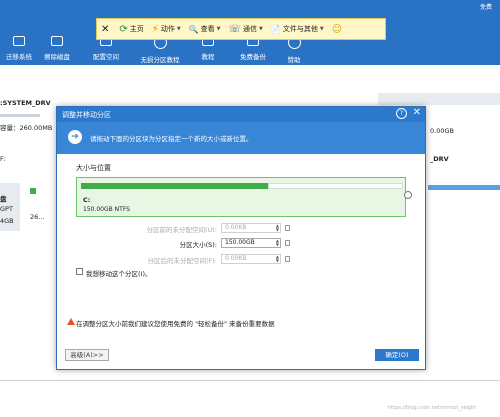  What do you see at coordinates (241, 197) in the screenshot?
I see `partition-block: C: 150.00GB NTFS` at bounding box center [241, 197].